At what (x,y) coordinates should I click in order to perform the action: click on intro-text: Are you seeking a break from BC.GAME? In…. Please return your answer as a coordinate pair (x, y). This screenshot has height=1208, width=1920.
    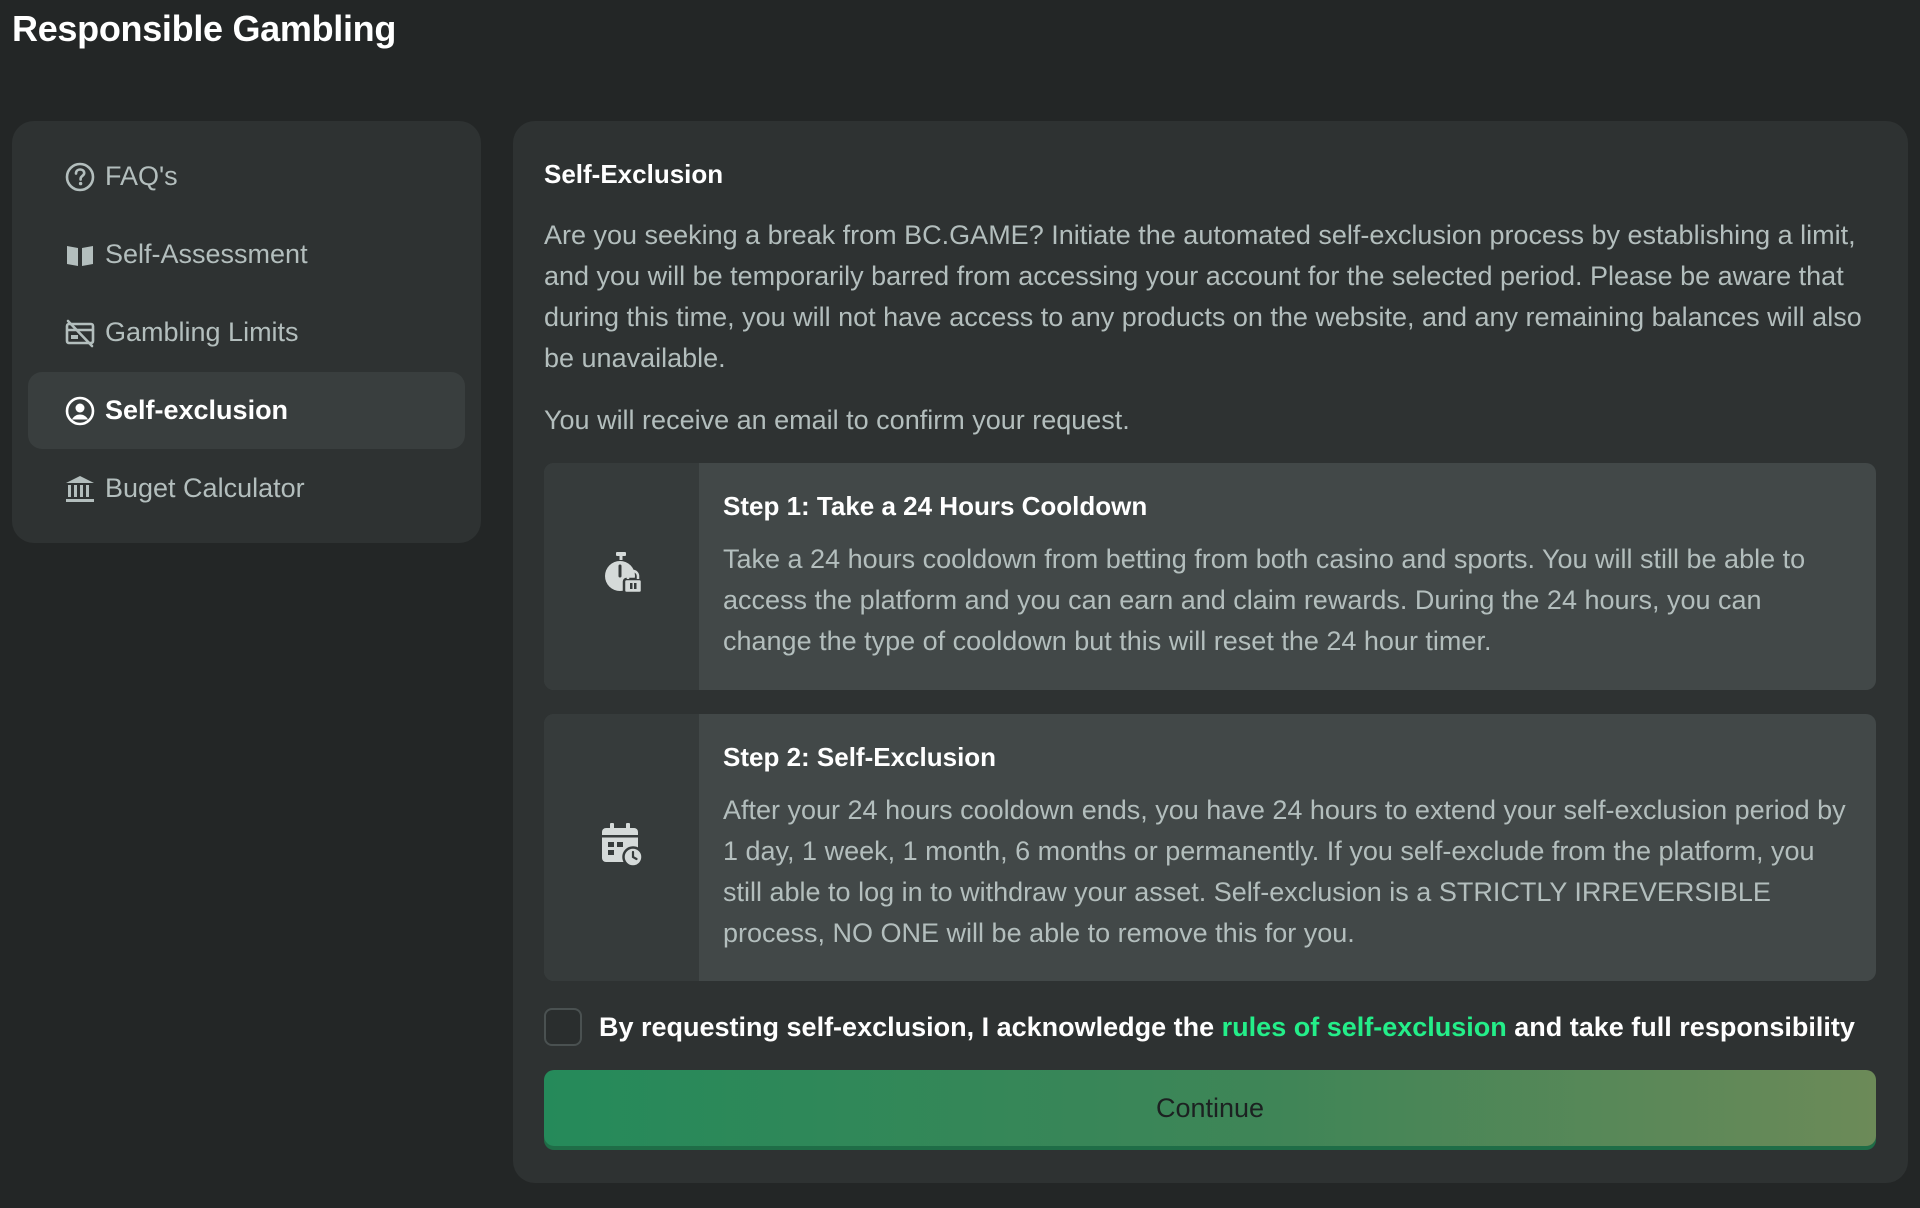
    Looking at the image, I should click on (1203, 296).